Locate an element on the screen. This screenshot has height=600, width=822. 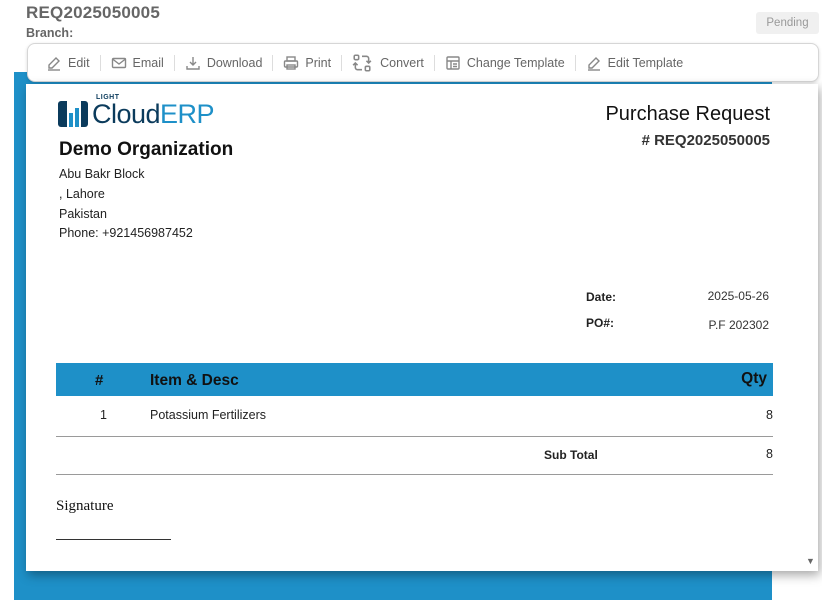
logo-erp-text: ERP is located at coordinates (187, 113).